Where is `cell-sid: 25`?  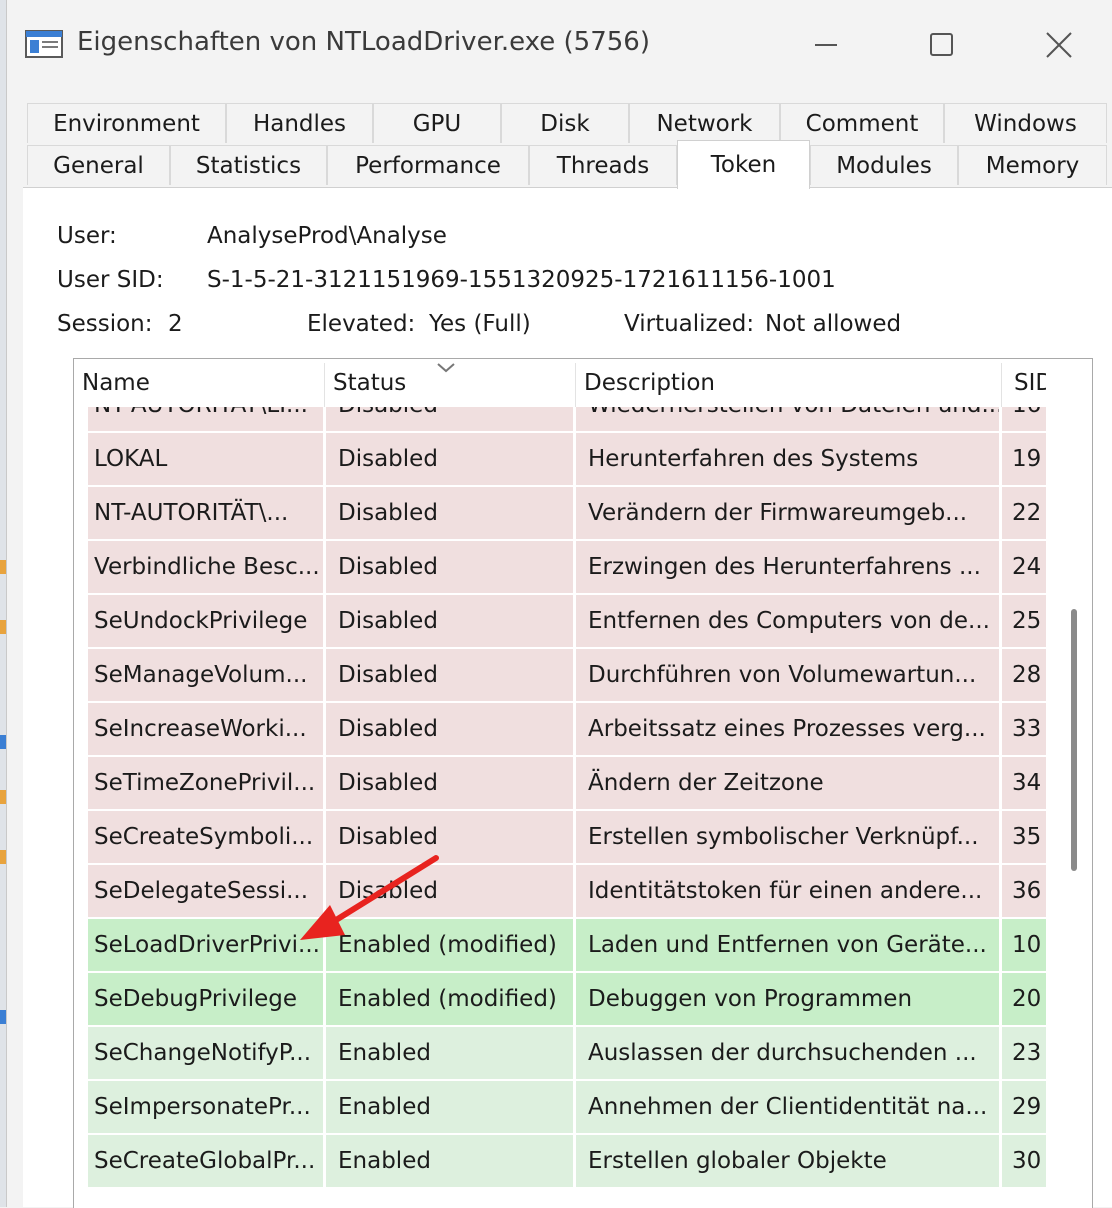
cell-sid: 25 is located at coordinates (1024, 621).